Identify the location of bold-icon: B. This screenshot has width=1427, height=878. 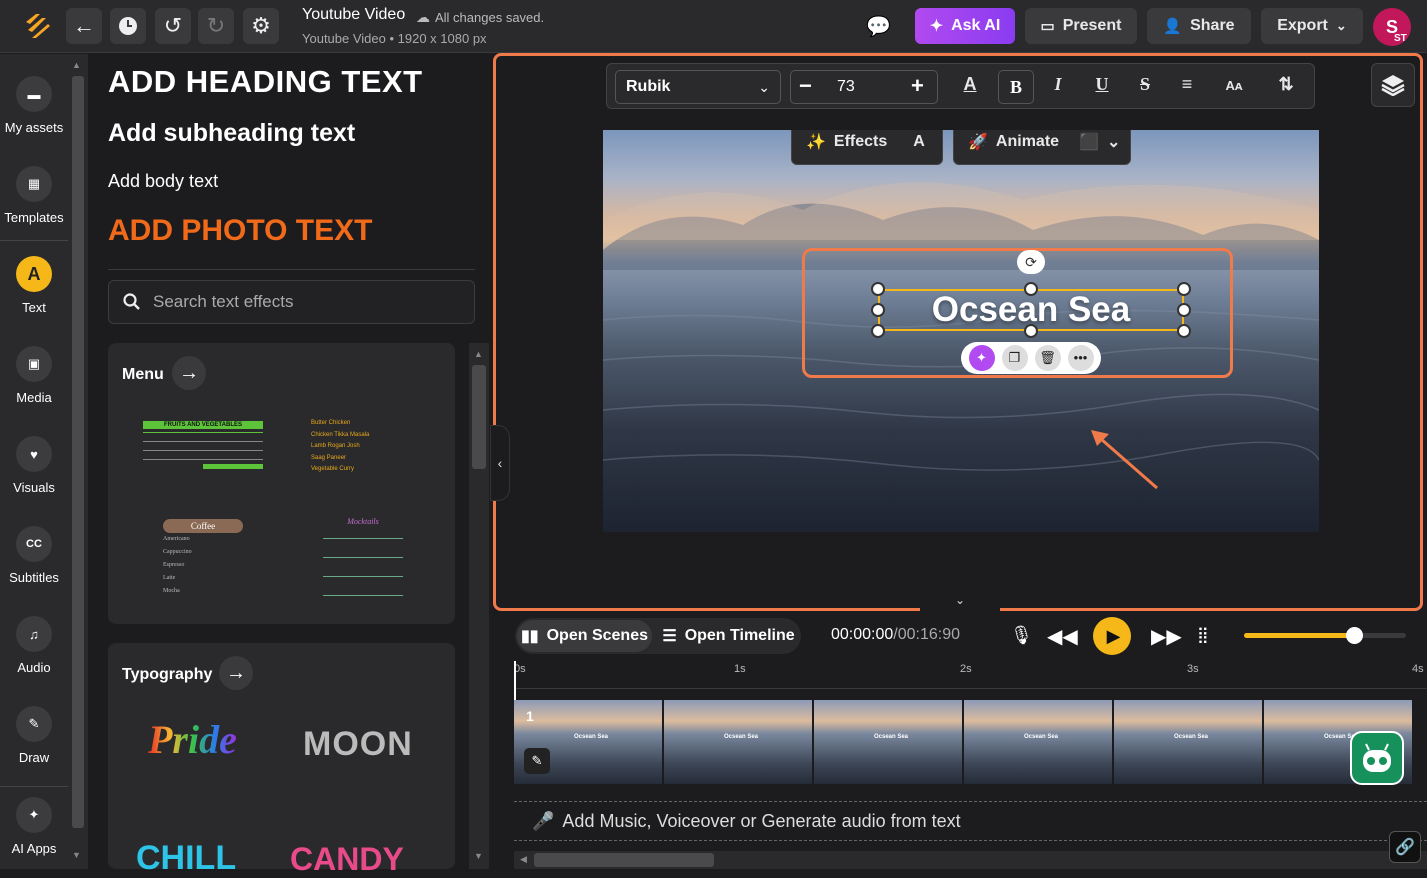
(1016, 87).